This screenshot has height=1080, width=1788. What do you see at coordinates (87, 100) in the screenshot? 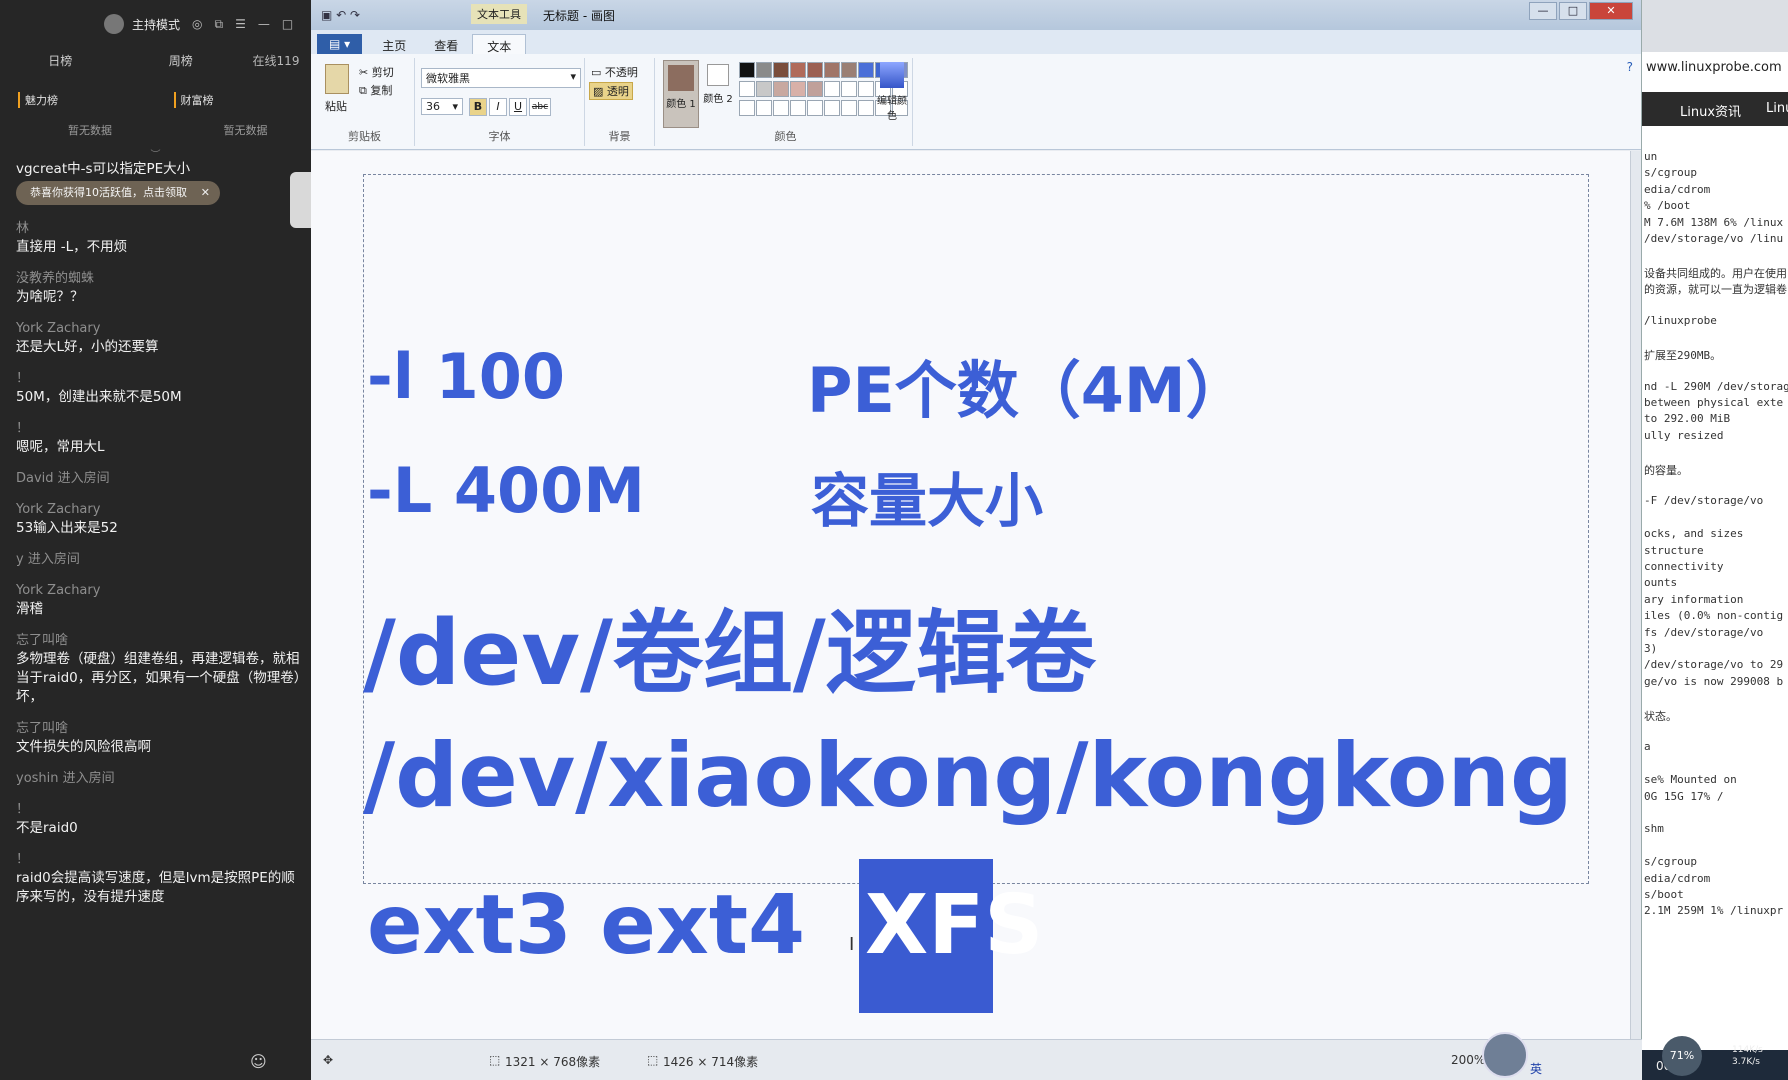
I see `charm-rank-title: 魅力榜` at bounding box center [87, 100].